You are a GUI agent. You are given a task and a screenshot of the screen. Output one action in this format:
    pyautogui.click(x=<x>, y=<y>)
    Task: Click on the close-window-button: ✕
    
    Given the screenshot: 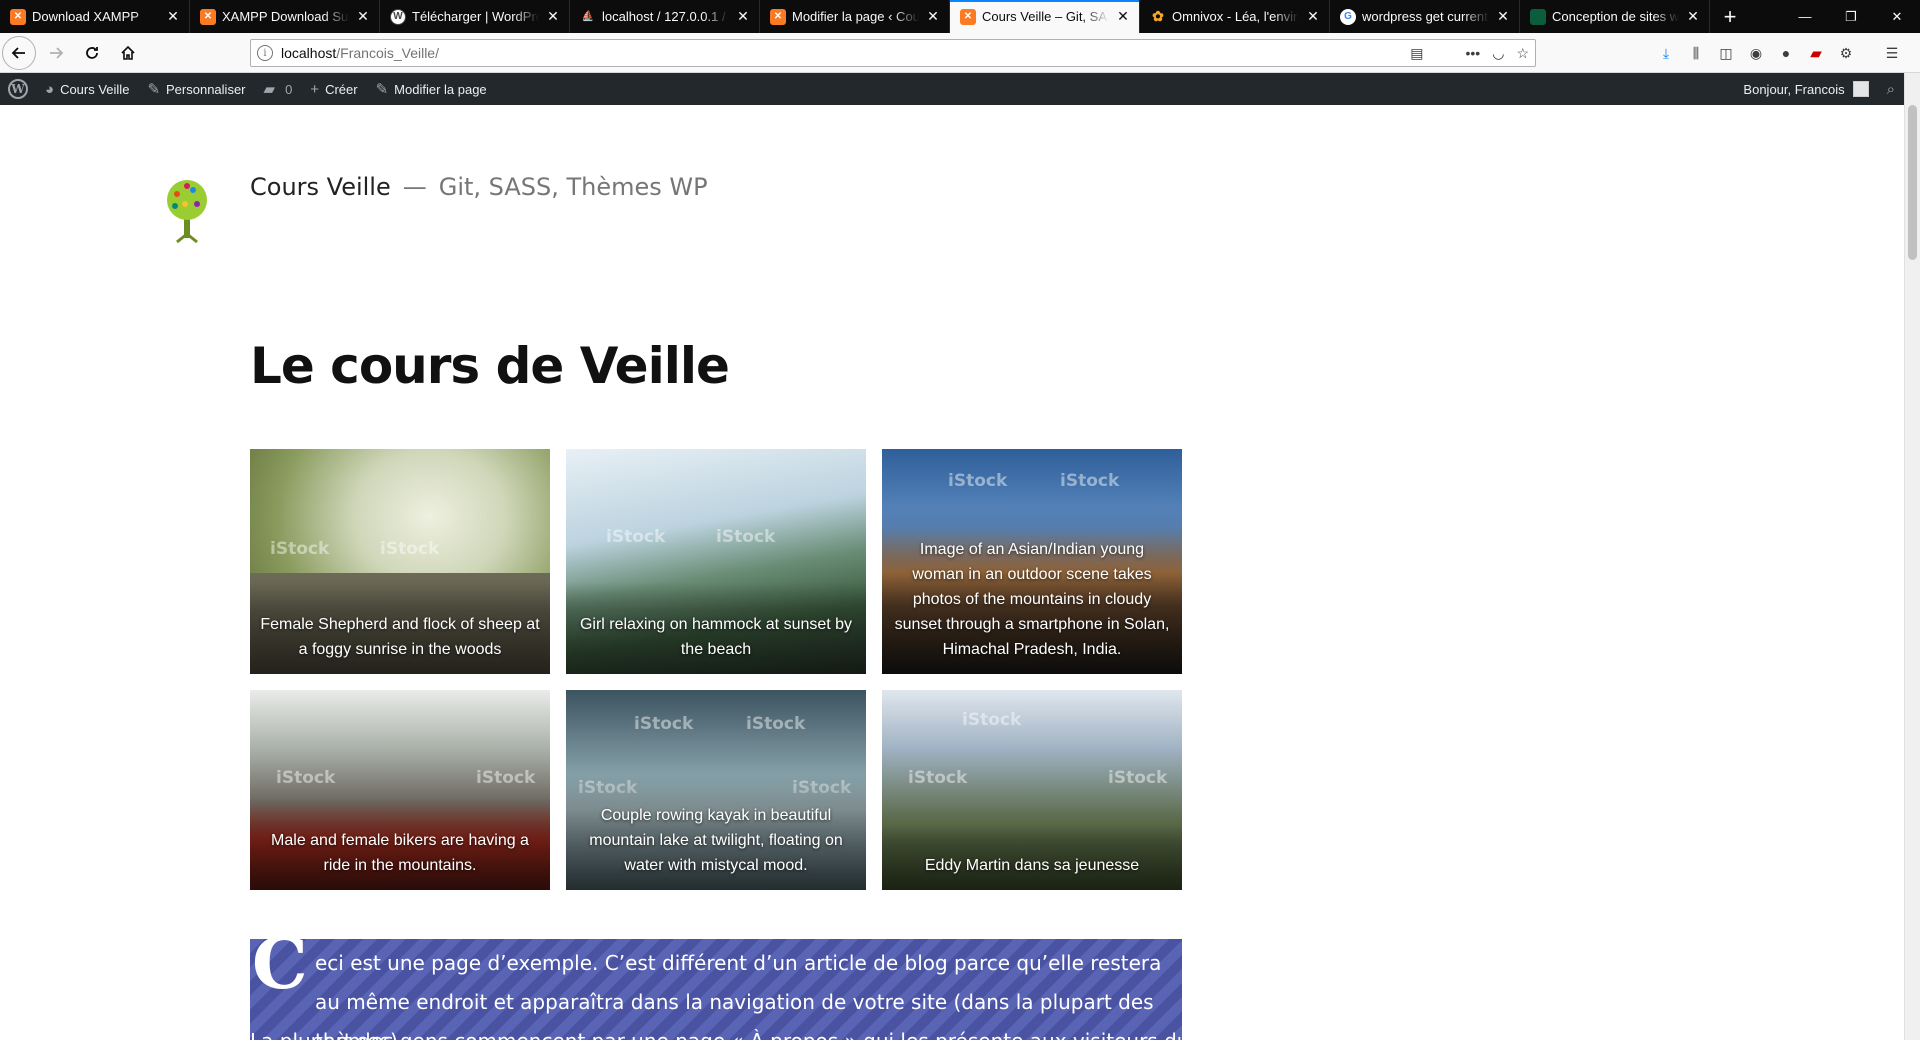 What is the action you would take?
    pyautogui.click(x=1897, y=16)
    